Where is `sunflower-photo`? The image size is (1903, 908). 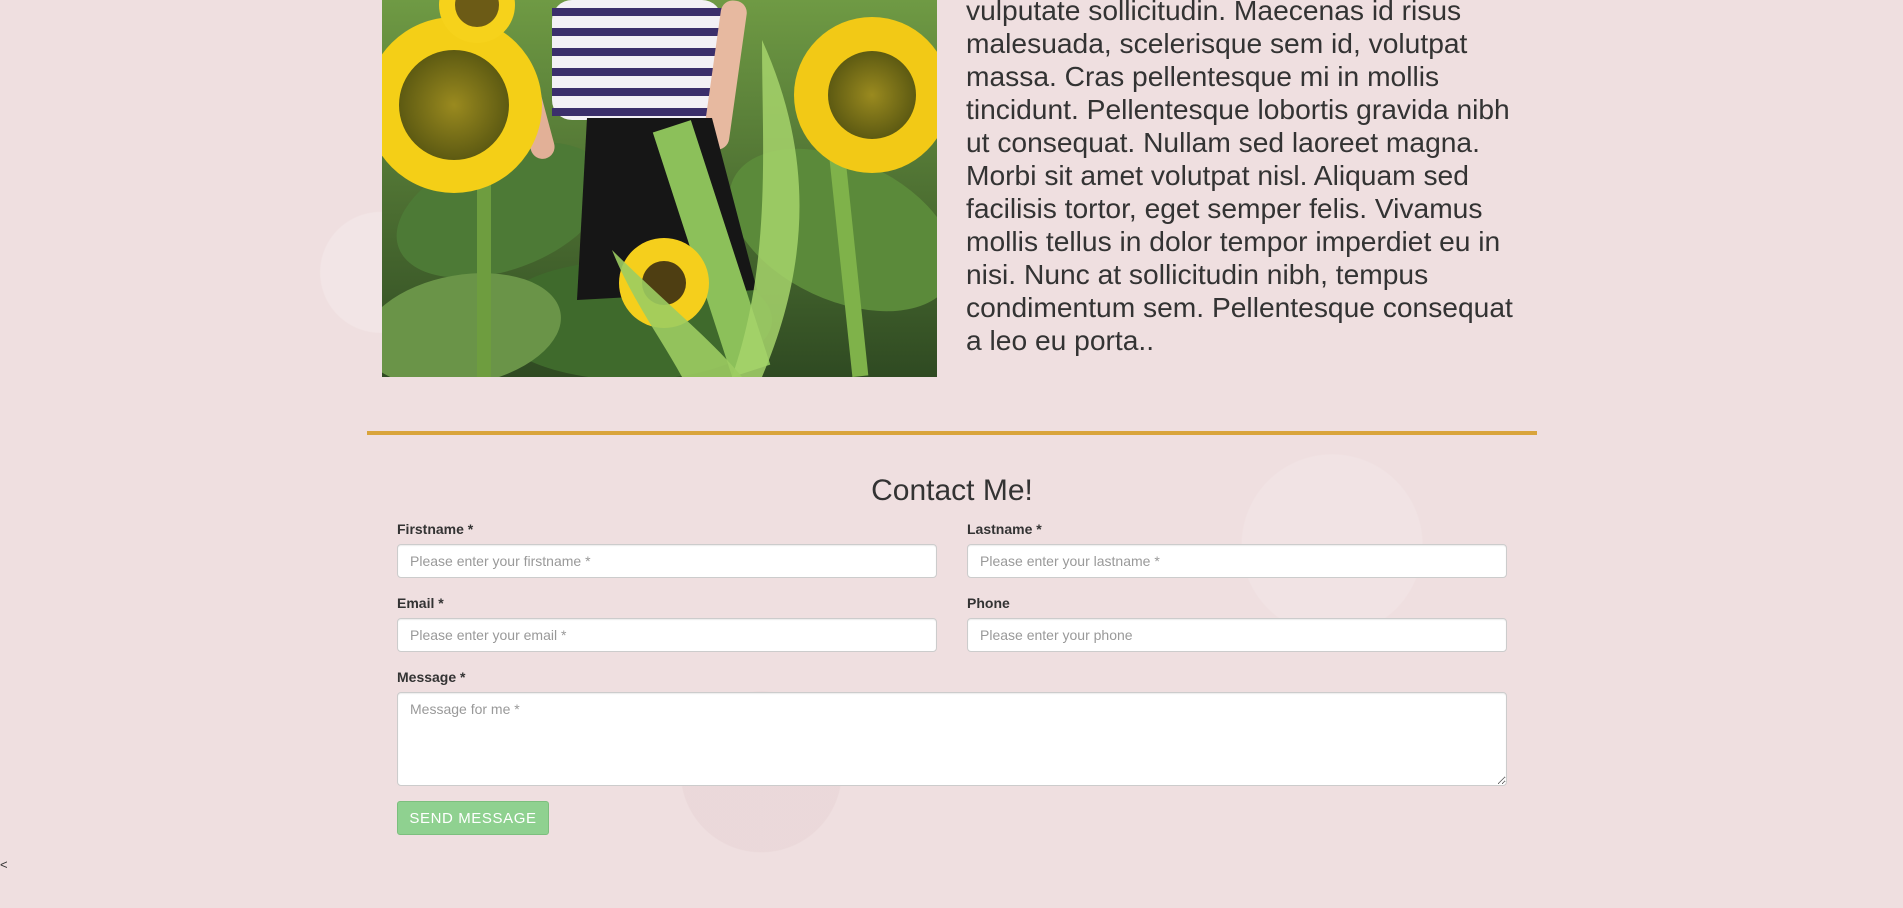
sunflower-photo is located at coordinates (659, 188).